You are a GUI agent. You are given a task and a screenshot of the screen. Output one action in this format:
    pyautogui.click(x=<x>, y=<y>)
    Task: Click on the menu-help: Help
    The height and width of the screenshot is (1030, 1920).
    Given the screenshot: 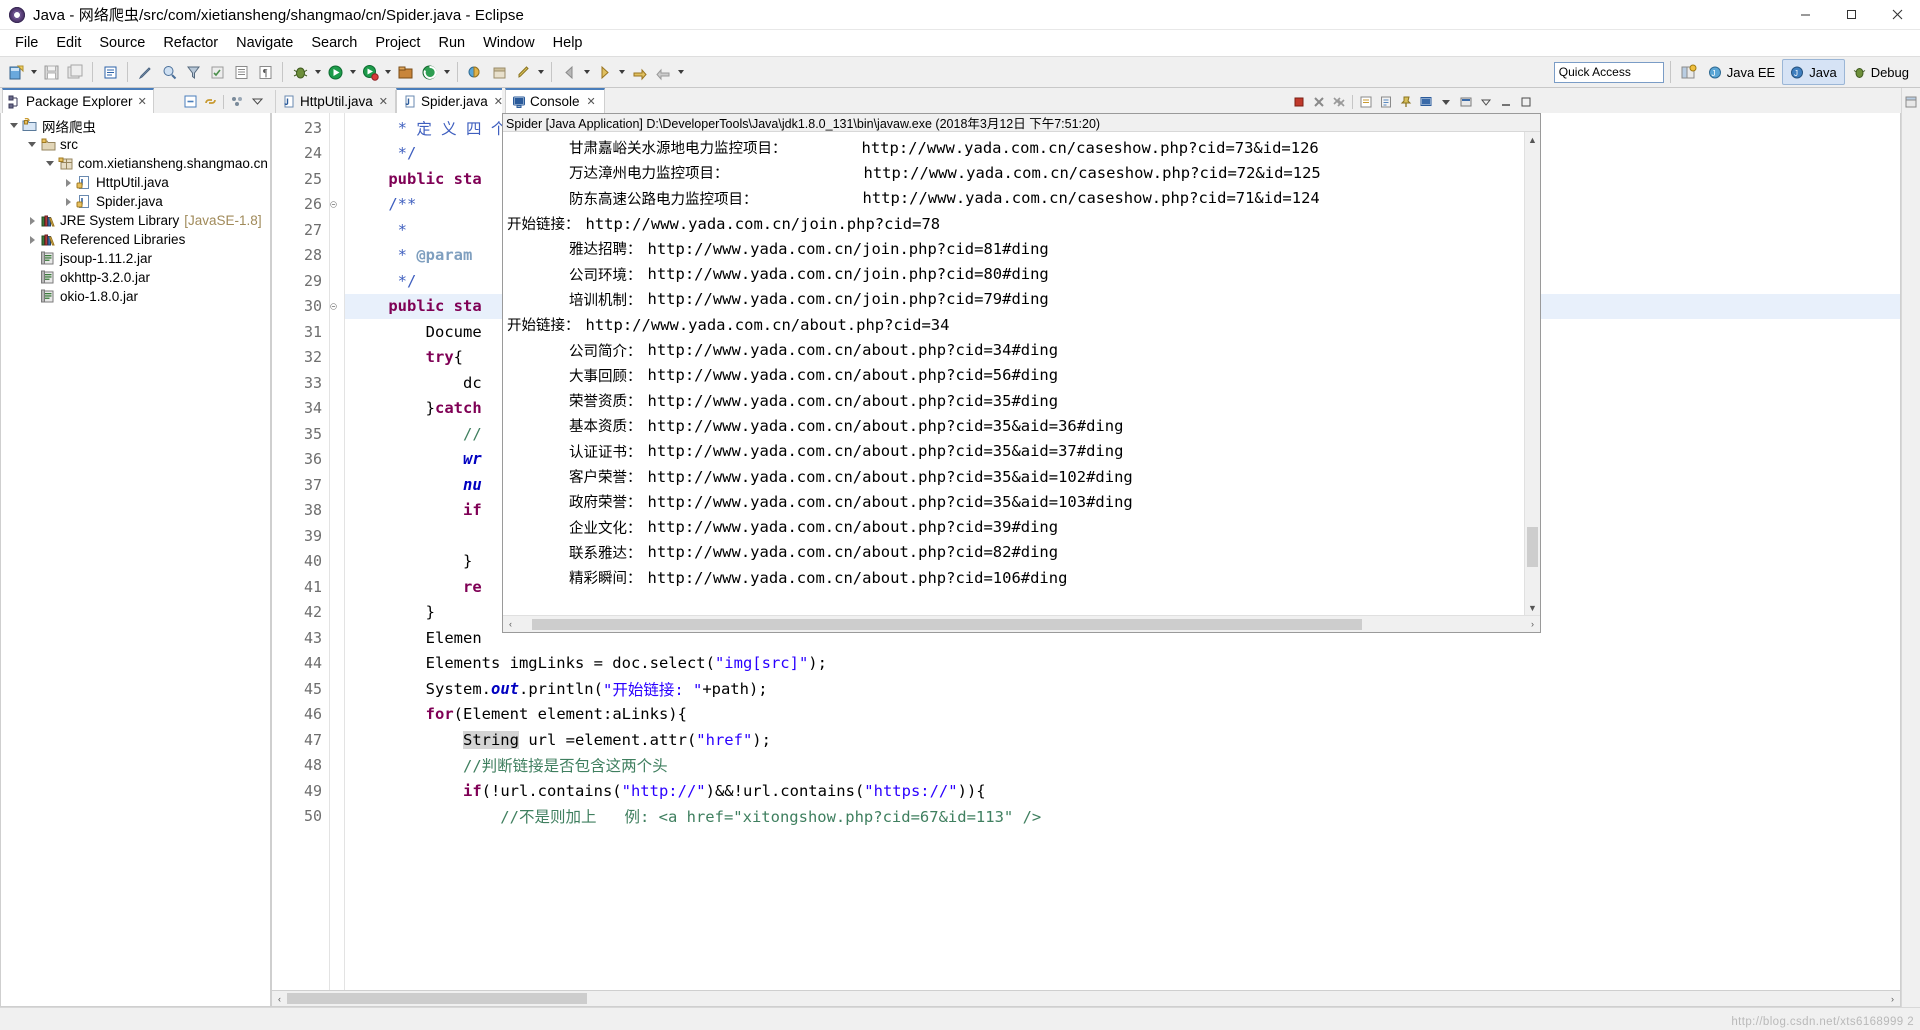 What is the action you would take?
    pyautogui.click(x=568, y=43)
    